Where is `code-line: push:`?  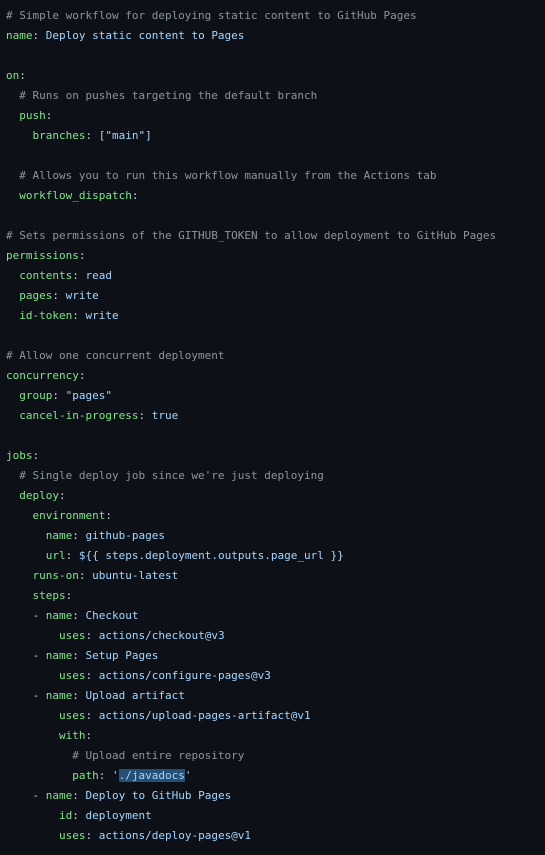 code-line: push: is located at coordinates (275, 116).